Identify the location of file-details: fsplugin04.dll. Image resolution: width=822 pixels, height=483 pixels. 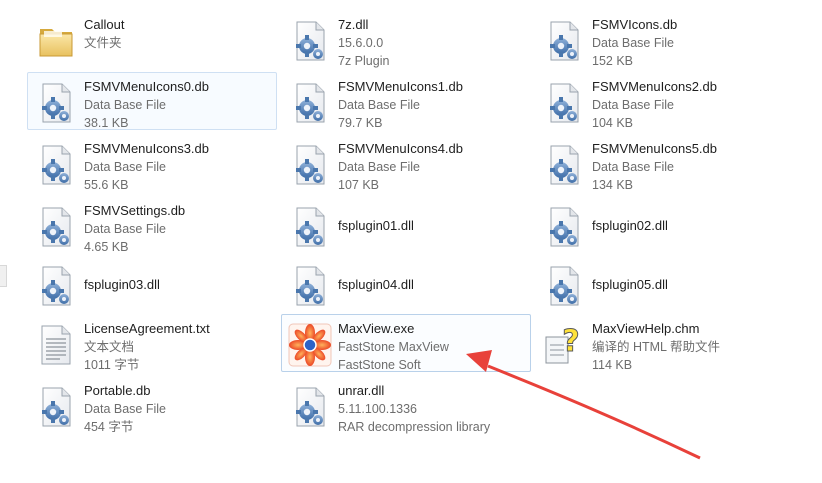
(433, 285).